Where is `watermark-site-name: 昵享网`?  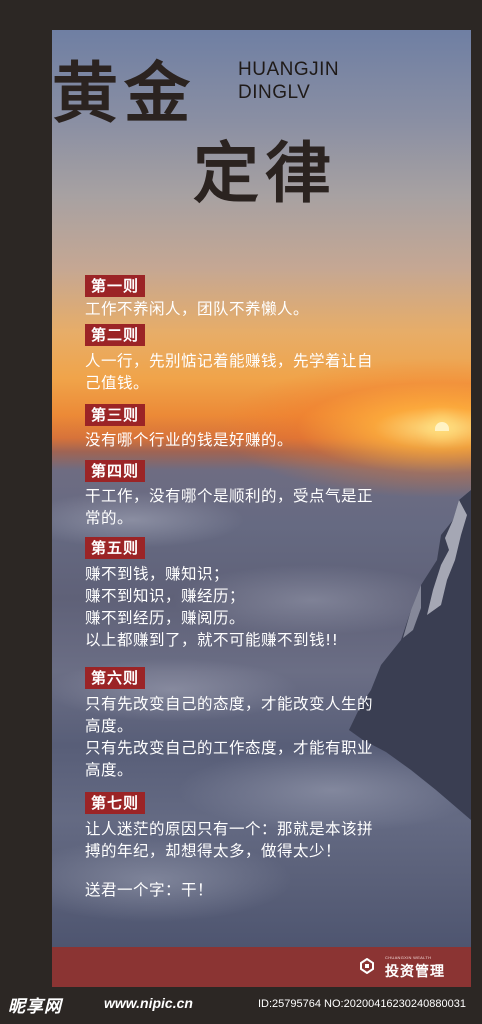 watermark-site-name: 昵享网 is located at coordinates (35, 1007).